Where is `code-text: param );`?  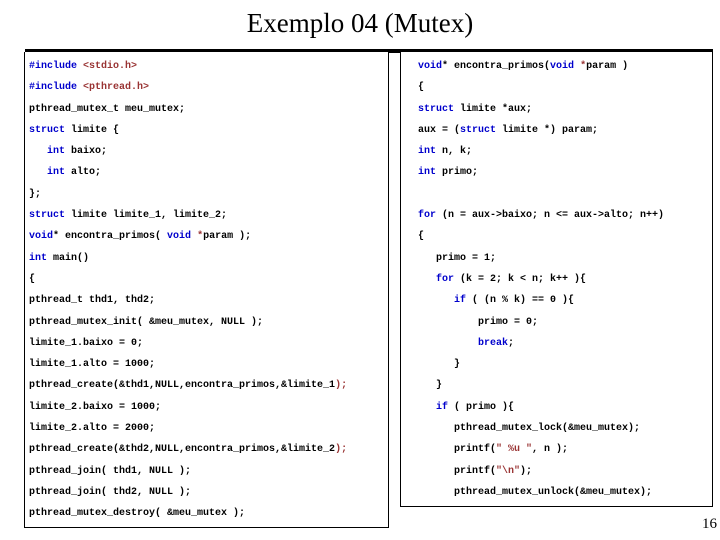 code-text: param ); is located at coordinates (227, 237).